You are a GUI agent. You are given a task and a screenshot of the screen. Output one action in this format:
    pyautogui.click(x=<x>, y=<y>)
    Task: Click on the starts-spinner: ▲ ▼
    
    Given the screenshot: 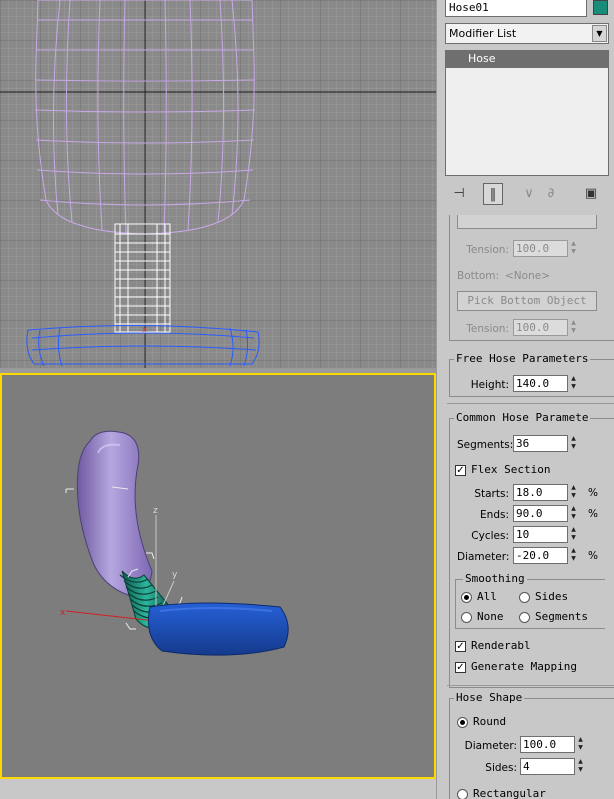 What is the action you would take?
    pyautogui.click(x=573, y=492)
    